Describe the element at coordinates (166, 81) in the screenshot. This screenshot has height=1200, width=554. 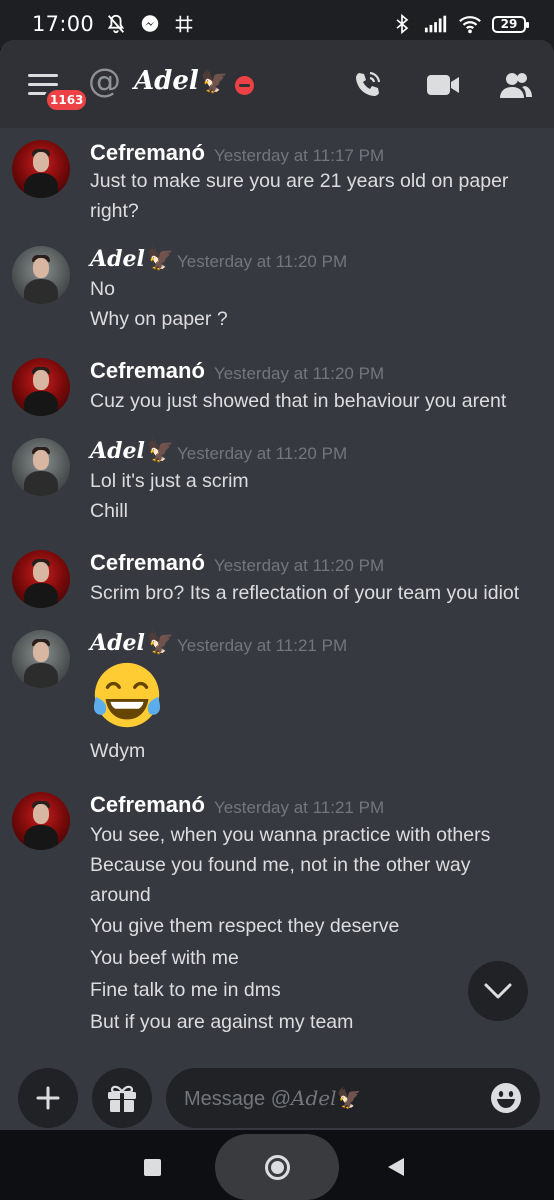
I see `dm-title-name: Adel` at that location.